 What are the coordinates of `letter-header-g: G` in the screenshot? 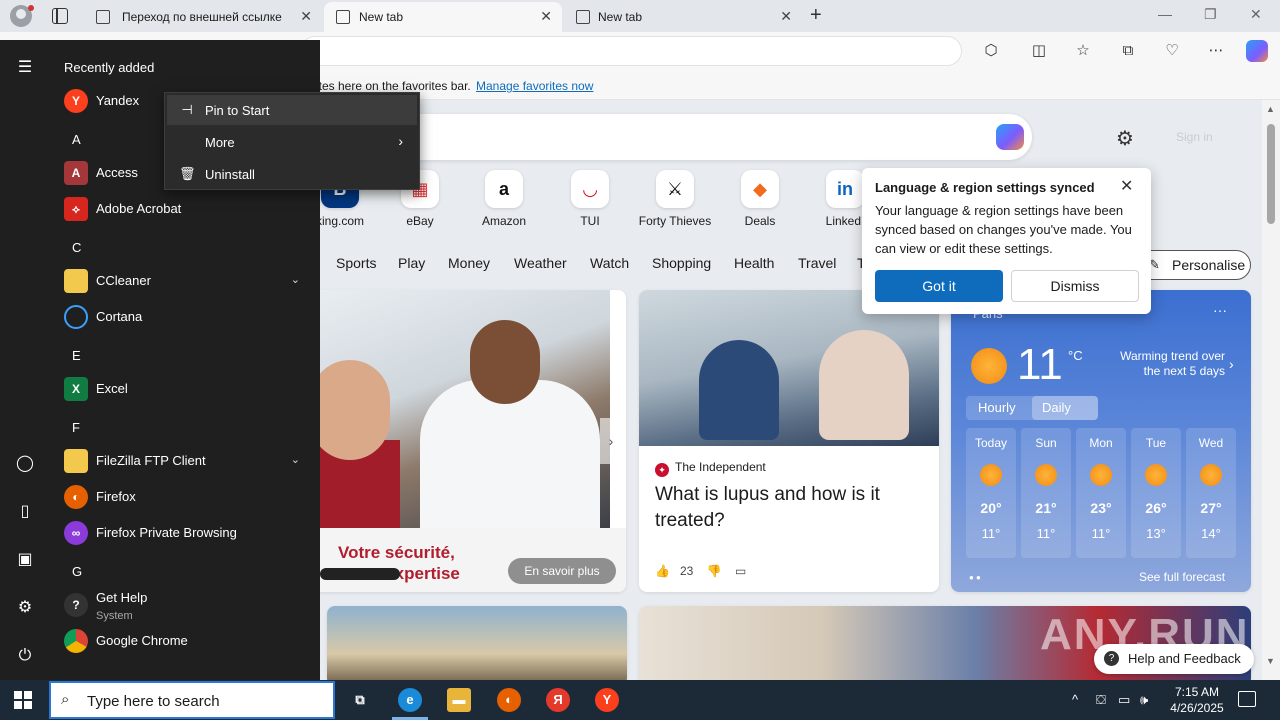 It's located at (77, 571).